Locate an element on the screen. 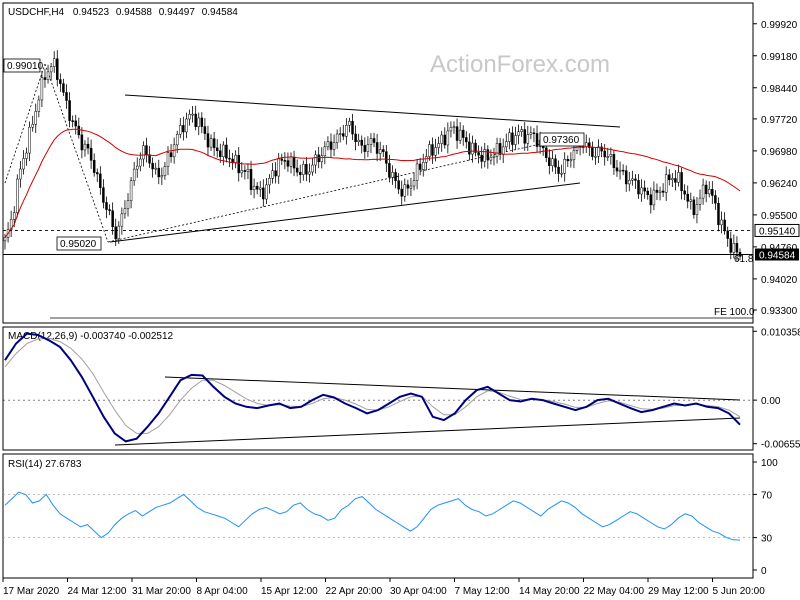  time-tick-label: 7 May 12:00 is located at coordinates (482, 591).